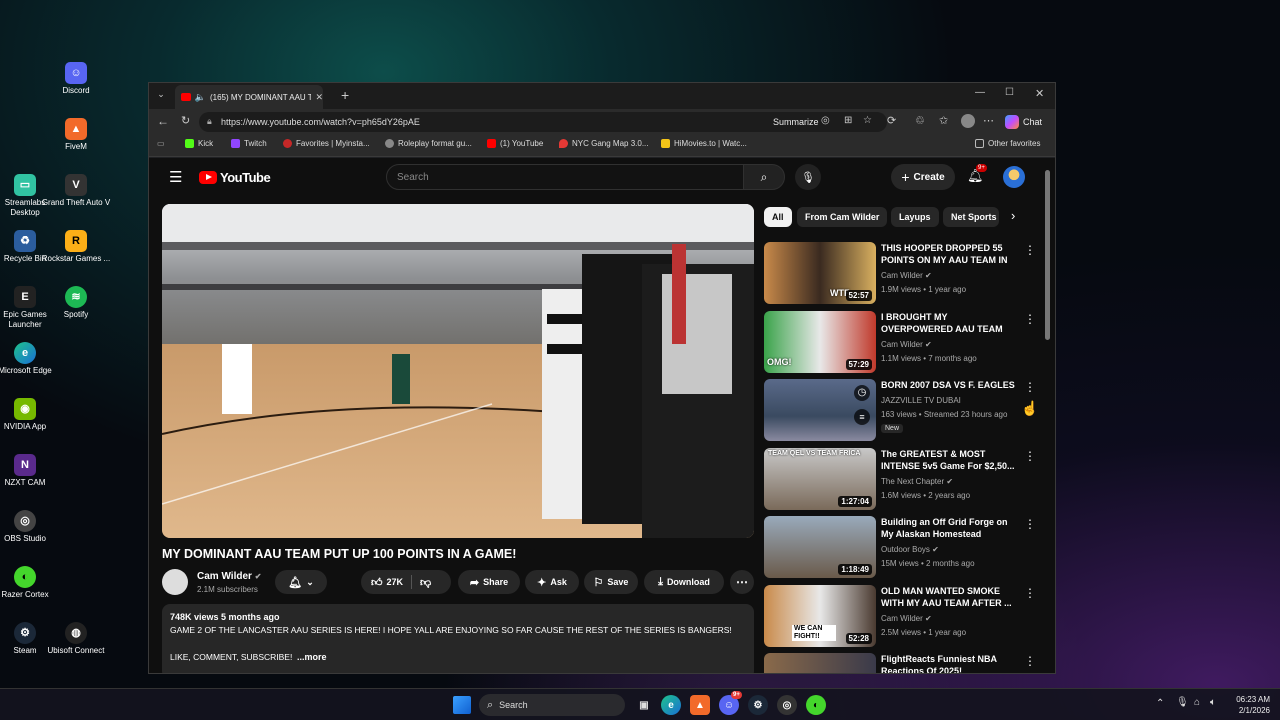  I want to click on thumbs-down-icon: 👎︎, so click(425, 582).